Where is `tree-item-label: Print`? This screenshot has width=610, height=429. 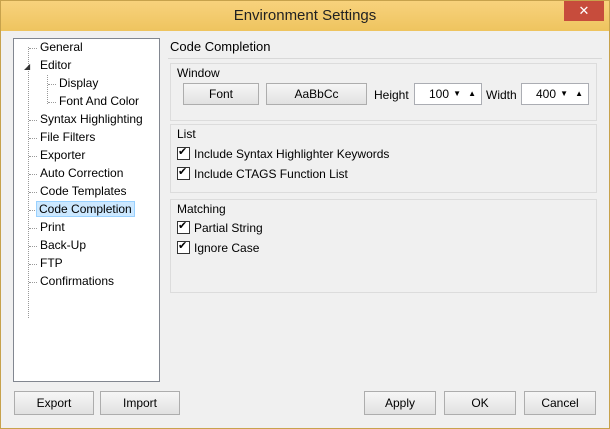 tree-item-label: Print is located at coordinates (52, 227).